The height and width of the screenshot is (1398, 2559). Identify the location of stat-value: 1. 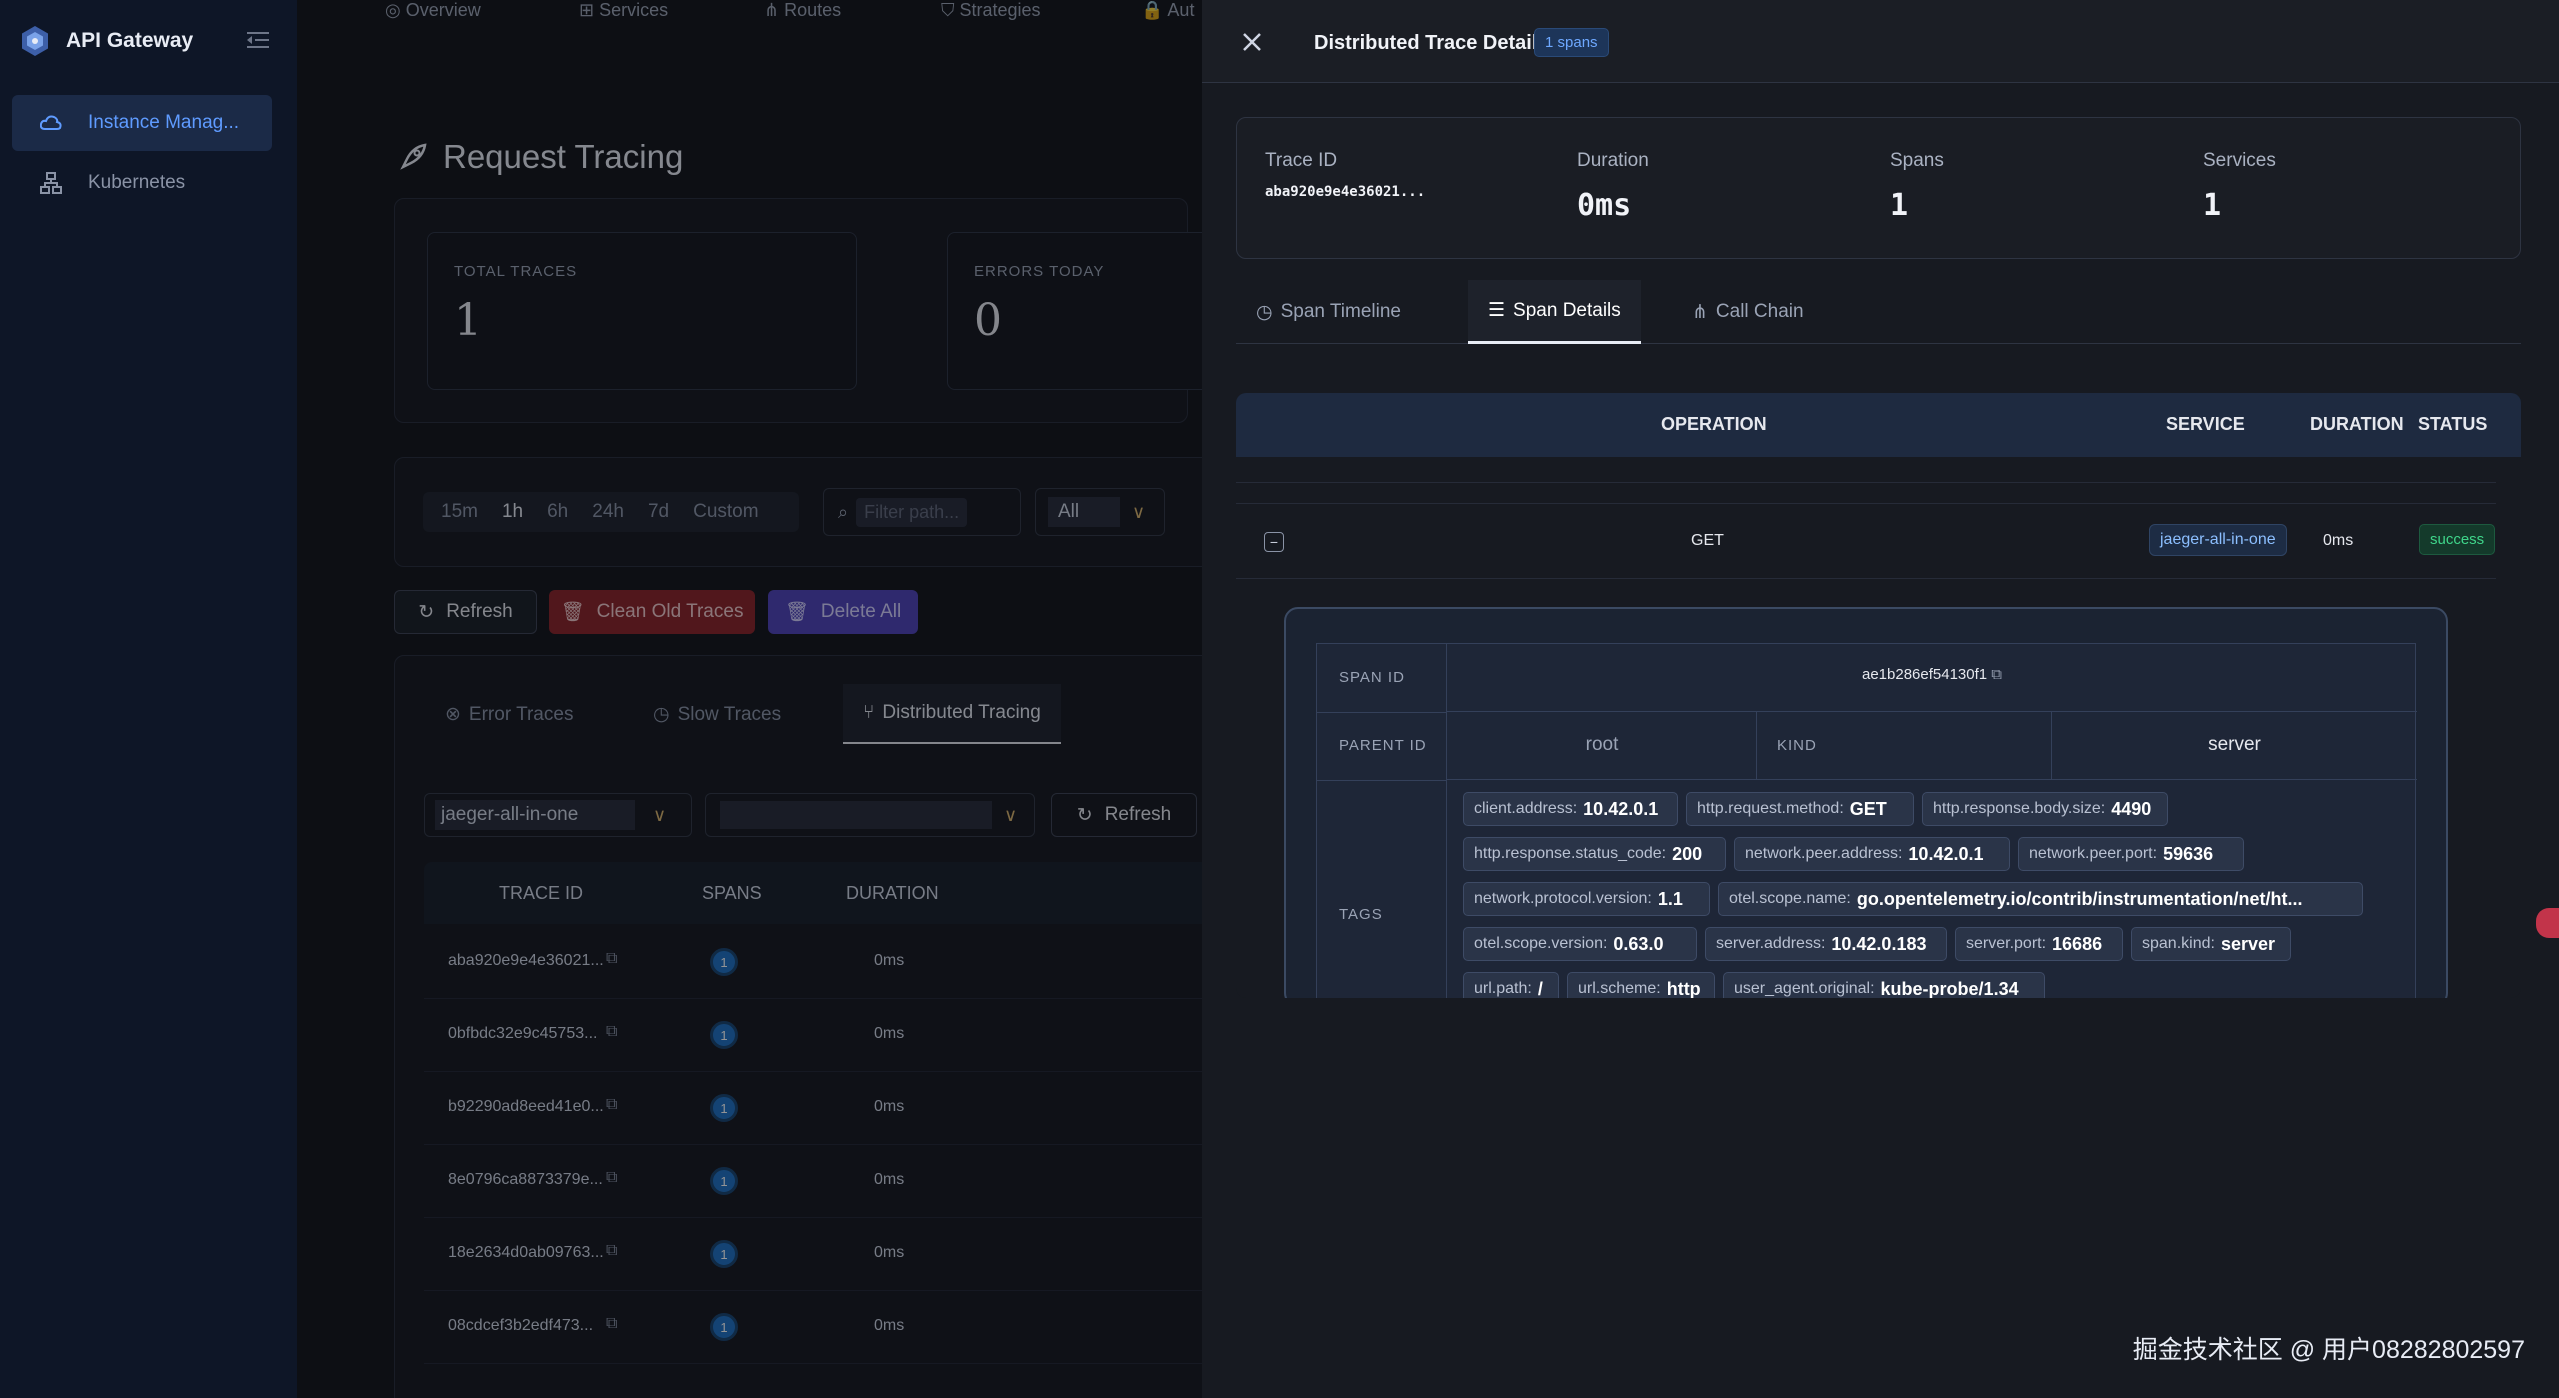
(468, 320).